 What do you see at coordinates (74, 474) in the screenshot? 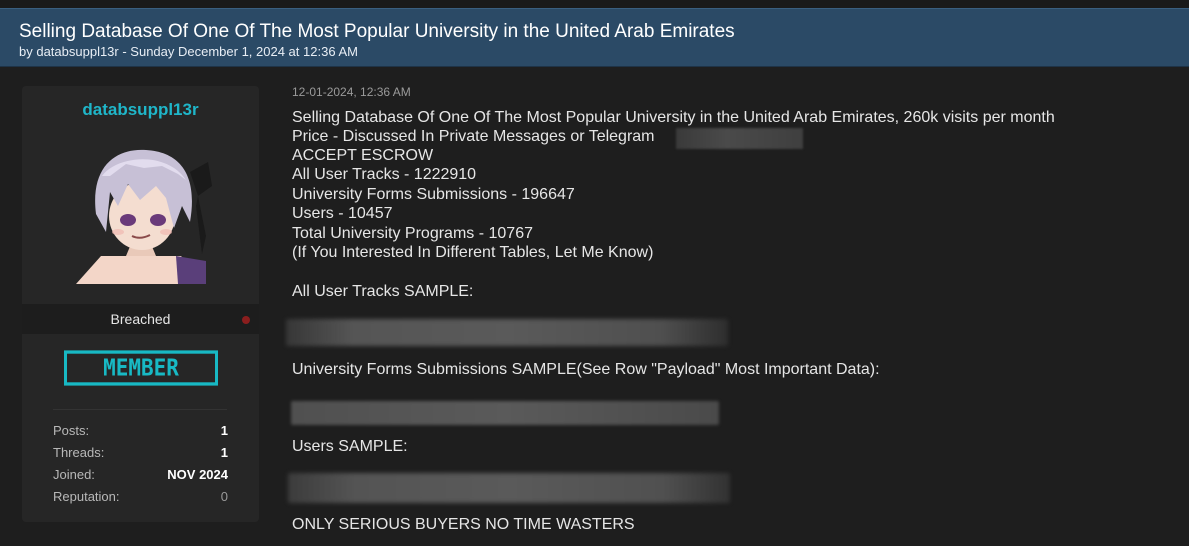
I see `stat-label: Joined:` at bounding box center [74, 474].